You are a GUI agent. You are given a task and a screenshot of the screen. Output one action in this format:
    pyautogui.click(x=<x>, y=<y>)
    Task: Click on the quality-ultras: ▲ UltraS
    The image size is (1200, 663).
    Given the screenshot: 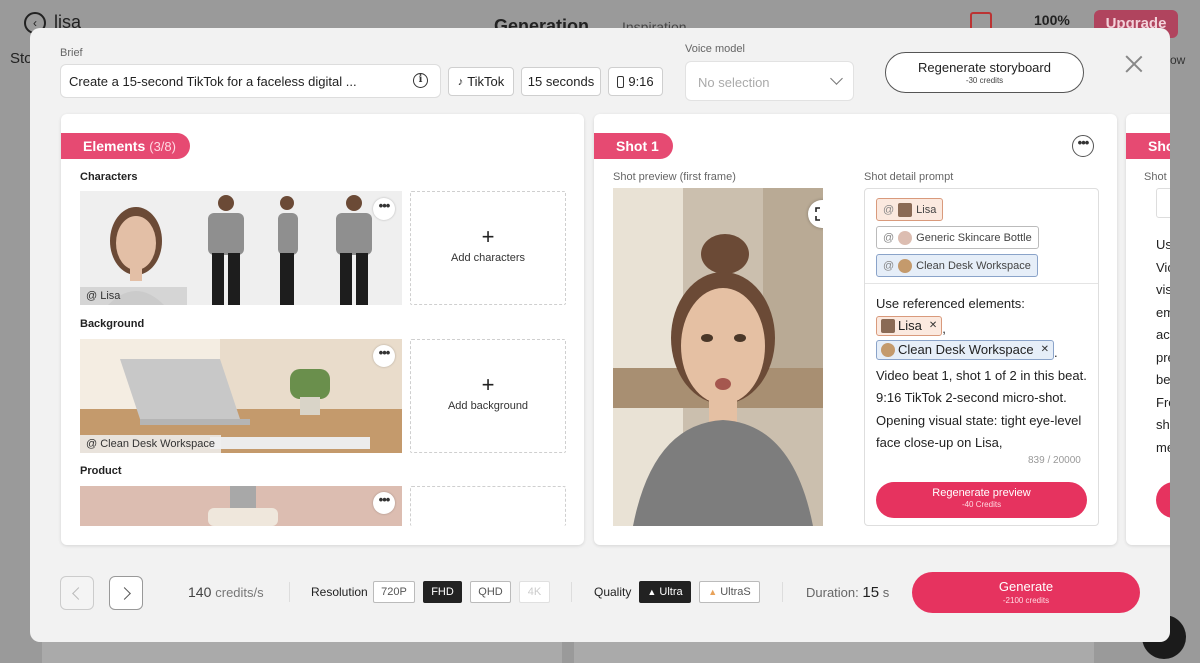 What is the action you would take?
    pyautogui.click(x=729, y=592)
    